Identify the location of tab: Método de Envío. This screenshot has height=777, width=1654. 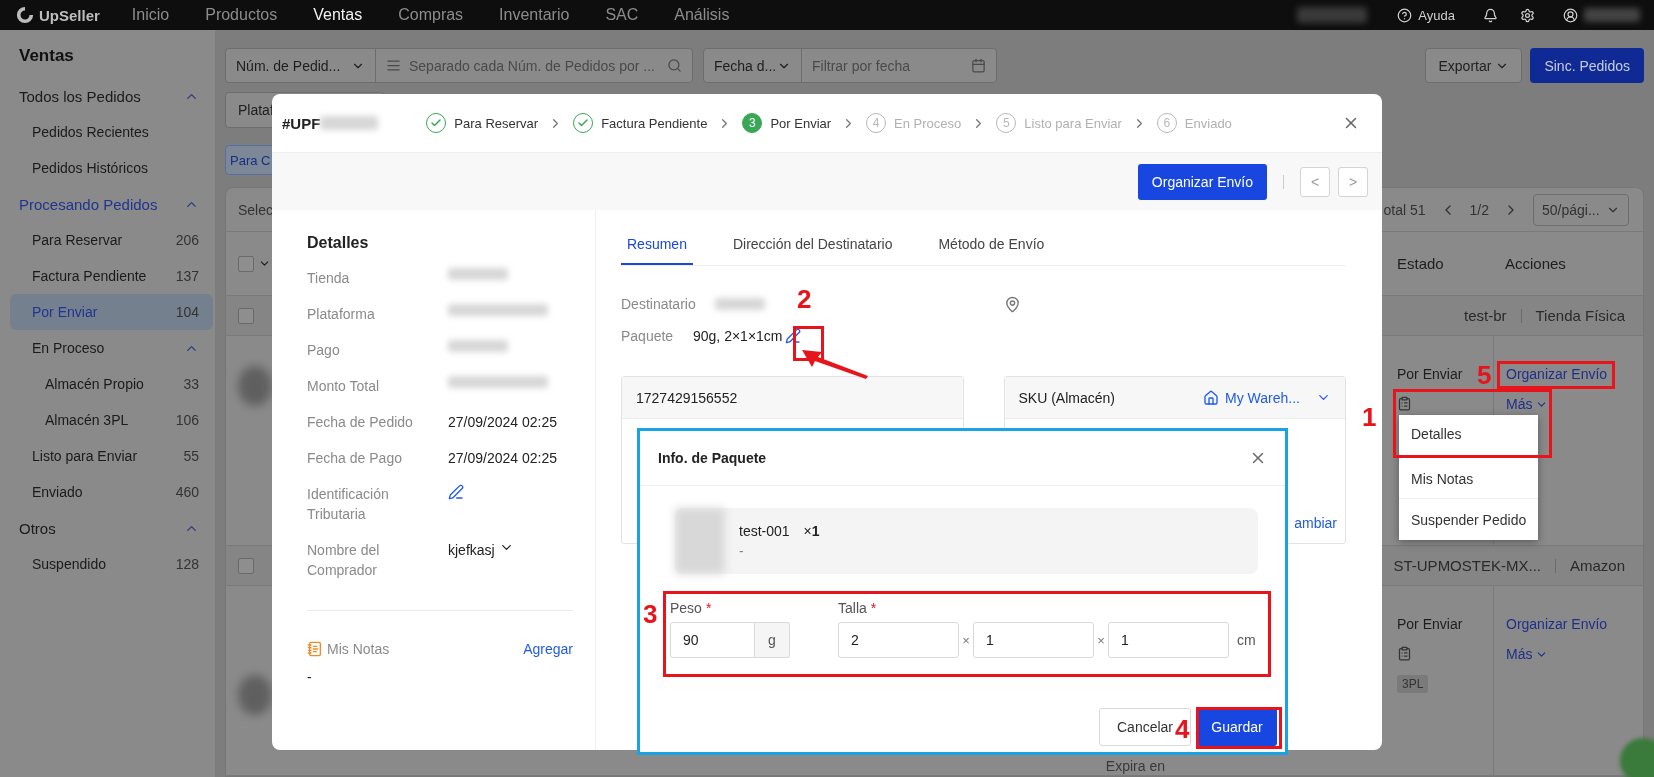
(991, 244).